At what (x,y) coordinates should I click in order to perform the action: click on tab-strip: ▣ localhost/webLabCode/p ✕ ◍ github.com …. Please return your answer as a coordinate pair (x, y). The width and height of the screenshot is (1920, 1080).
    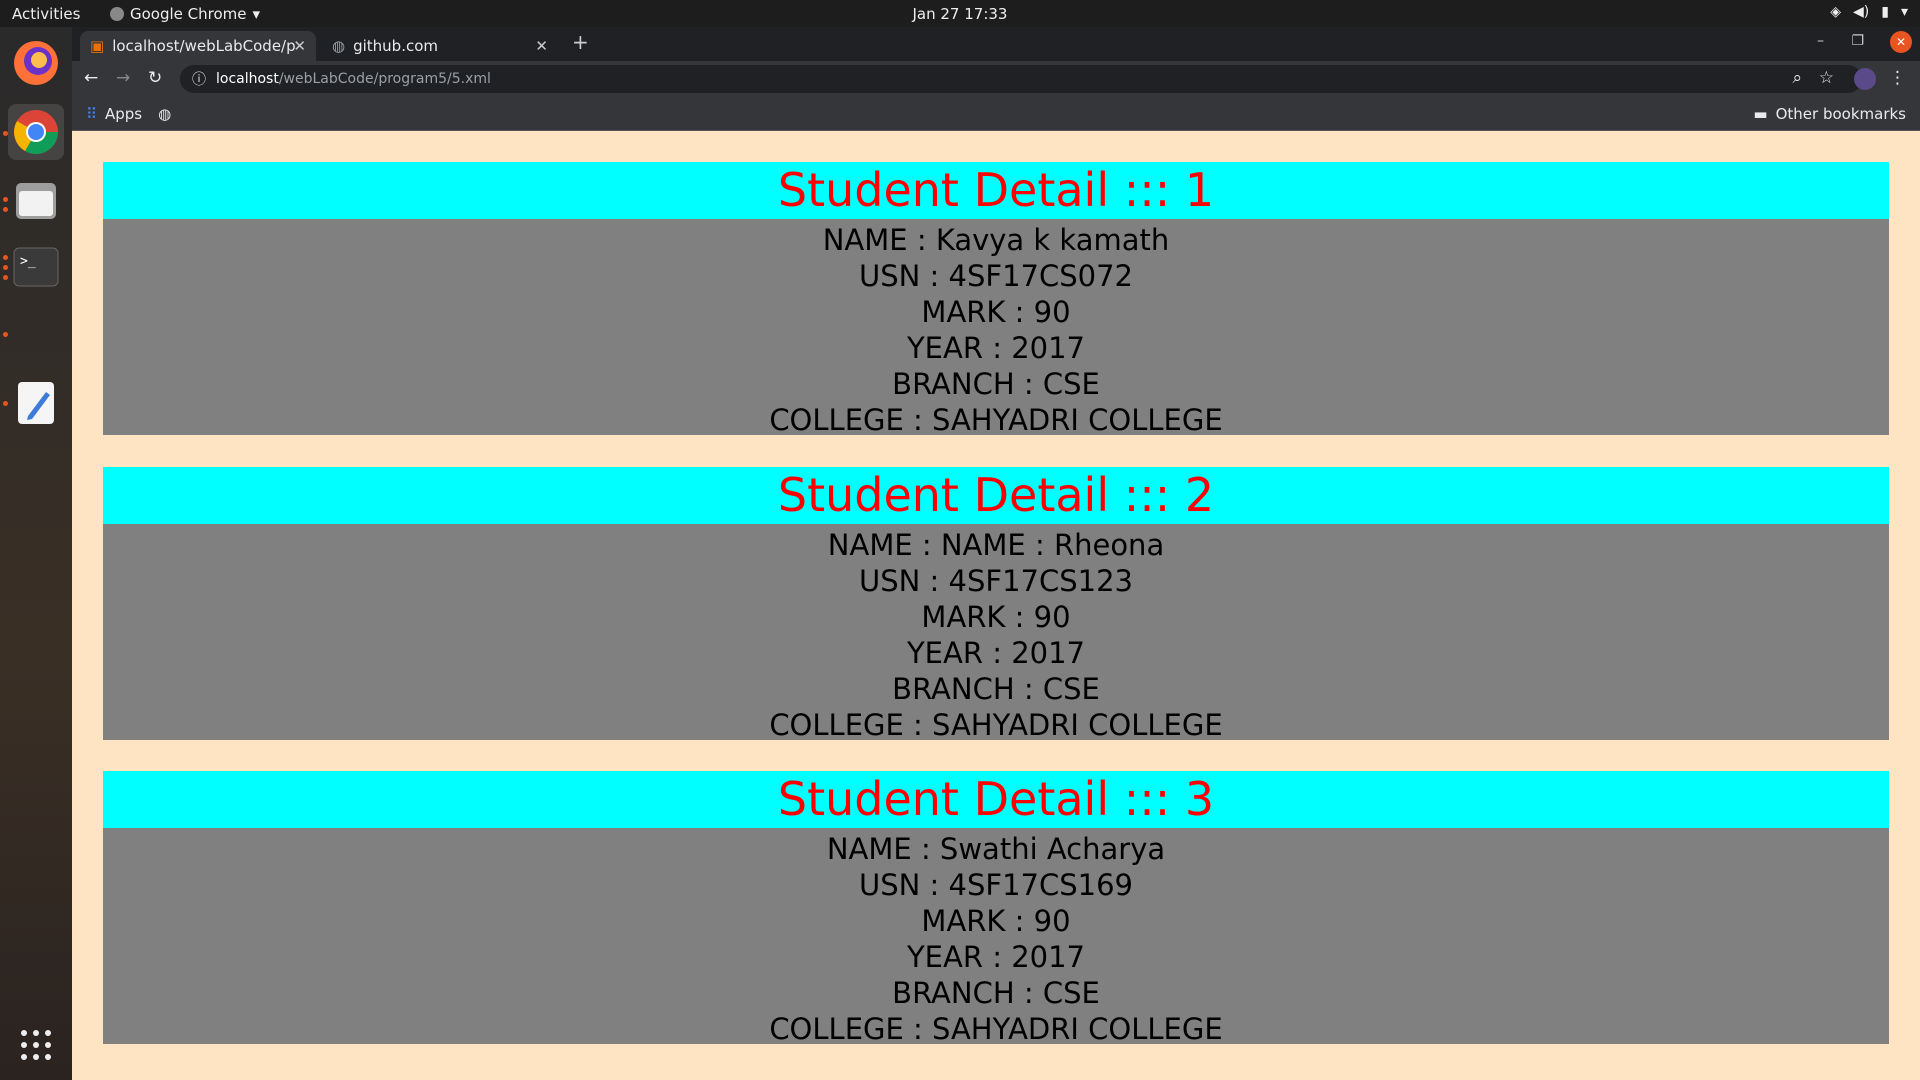
    Looking at the image, I should click on (996, 44).